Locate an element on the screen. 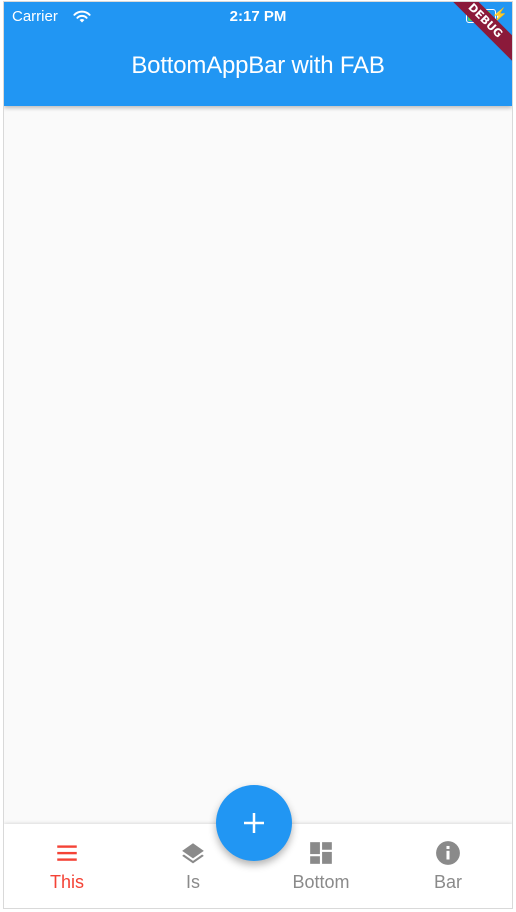 Image resolution: width=516 pixels, height=912 pixels. nav-label: Is is located at coordinates (192, 882).